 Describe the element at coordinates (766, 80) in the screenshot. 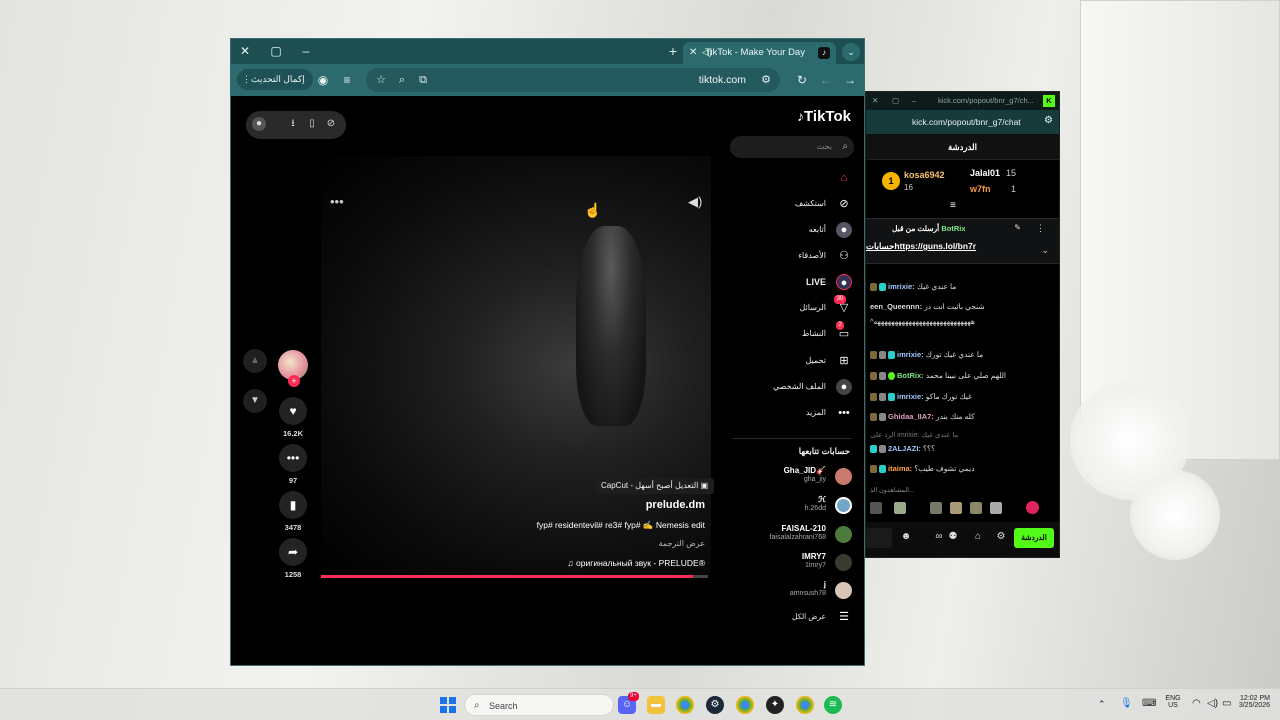

I see `site-settings-icon: ⚙` at that location.